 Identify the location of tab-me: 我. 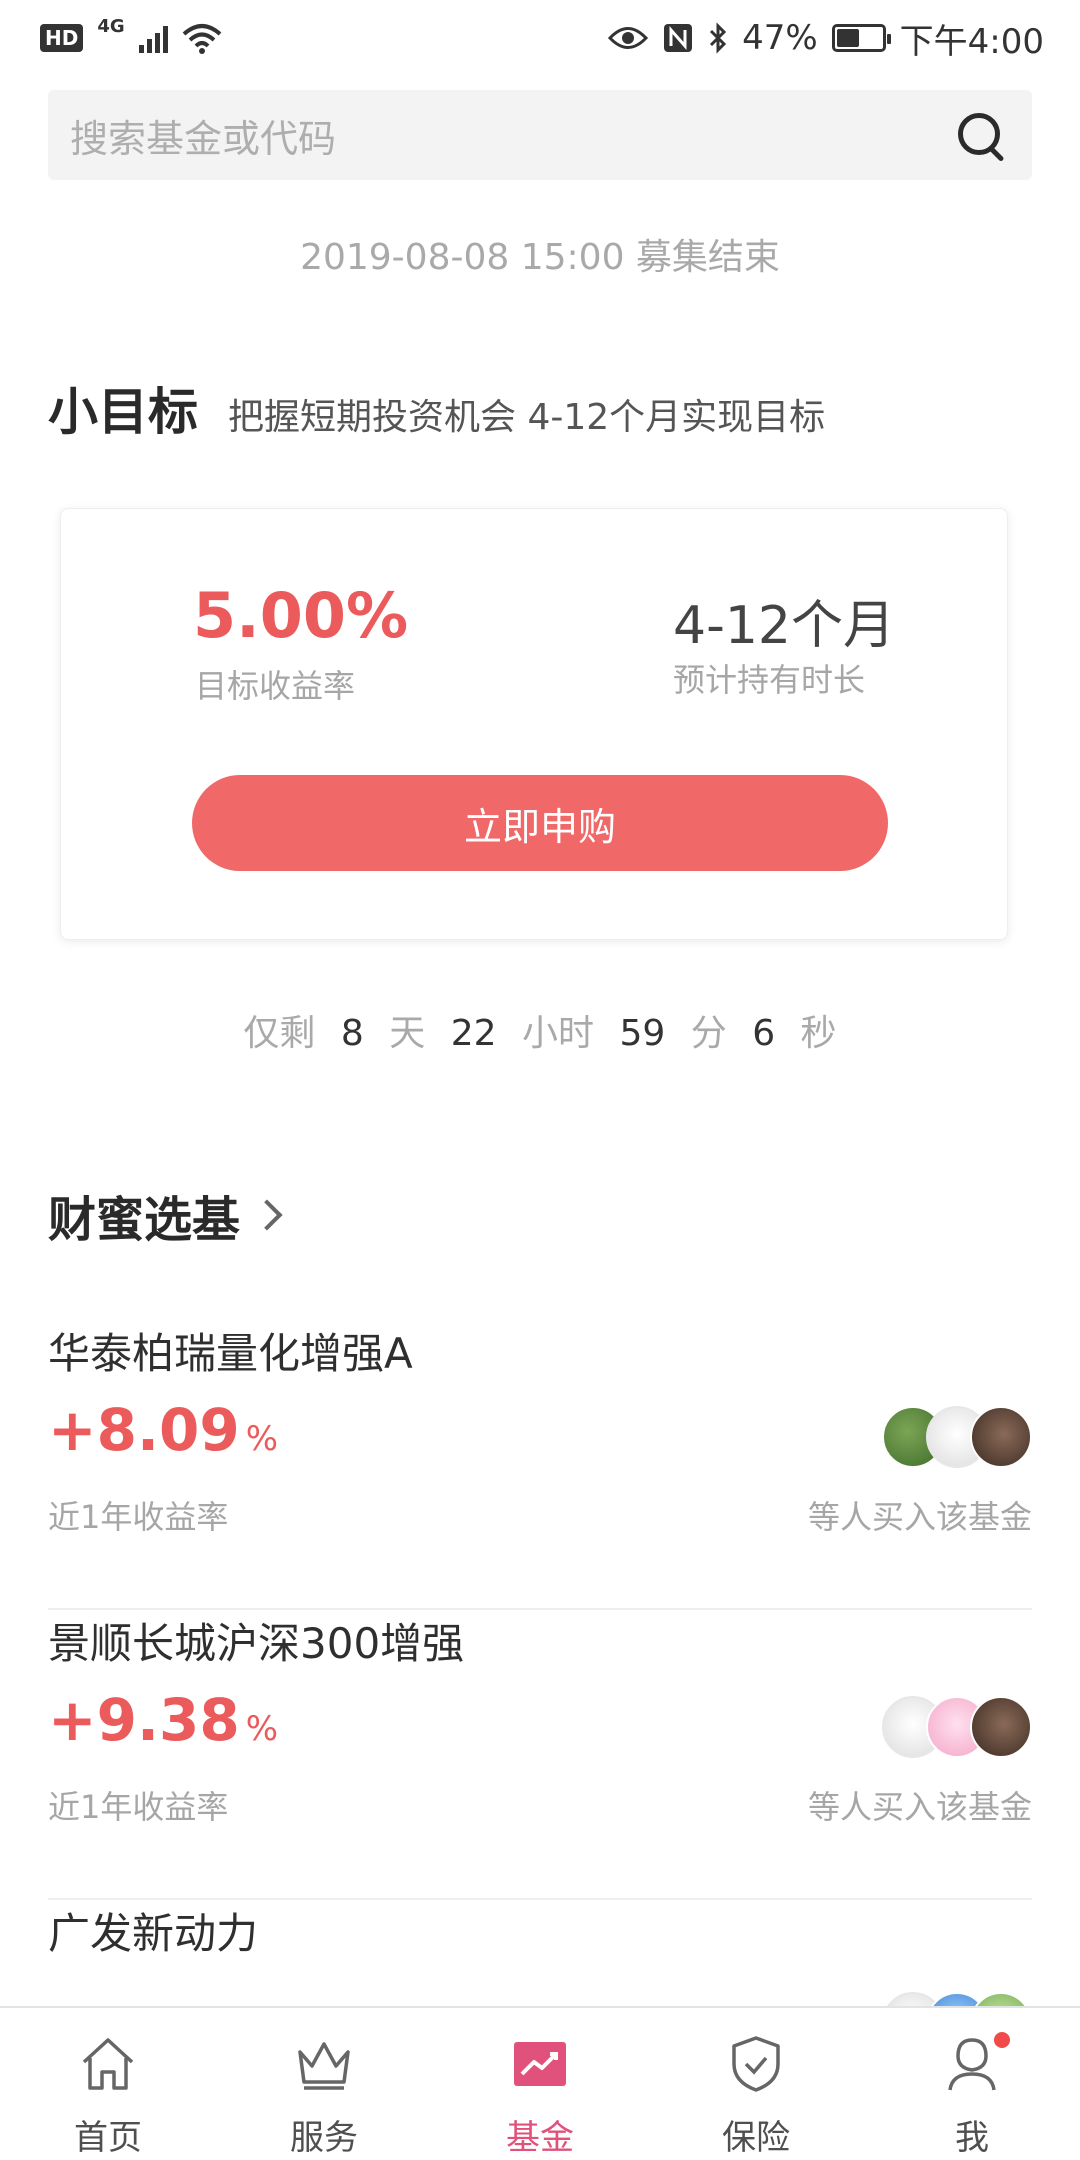
(972, 2084).